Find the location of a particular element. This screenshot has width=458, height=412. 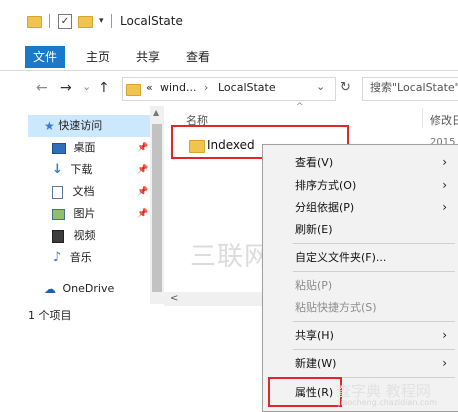

address-folder-icon is located at coordinates (133, 90).